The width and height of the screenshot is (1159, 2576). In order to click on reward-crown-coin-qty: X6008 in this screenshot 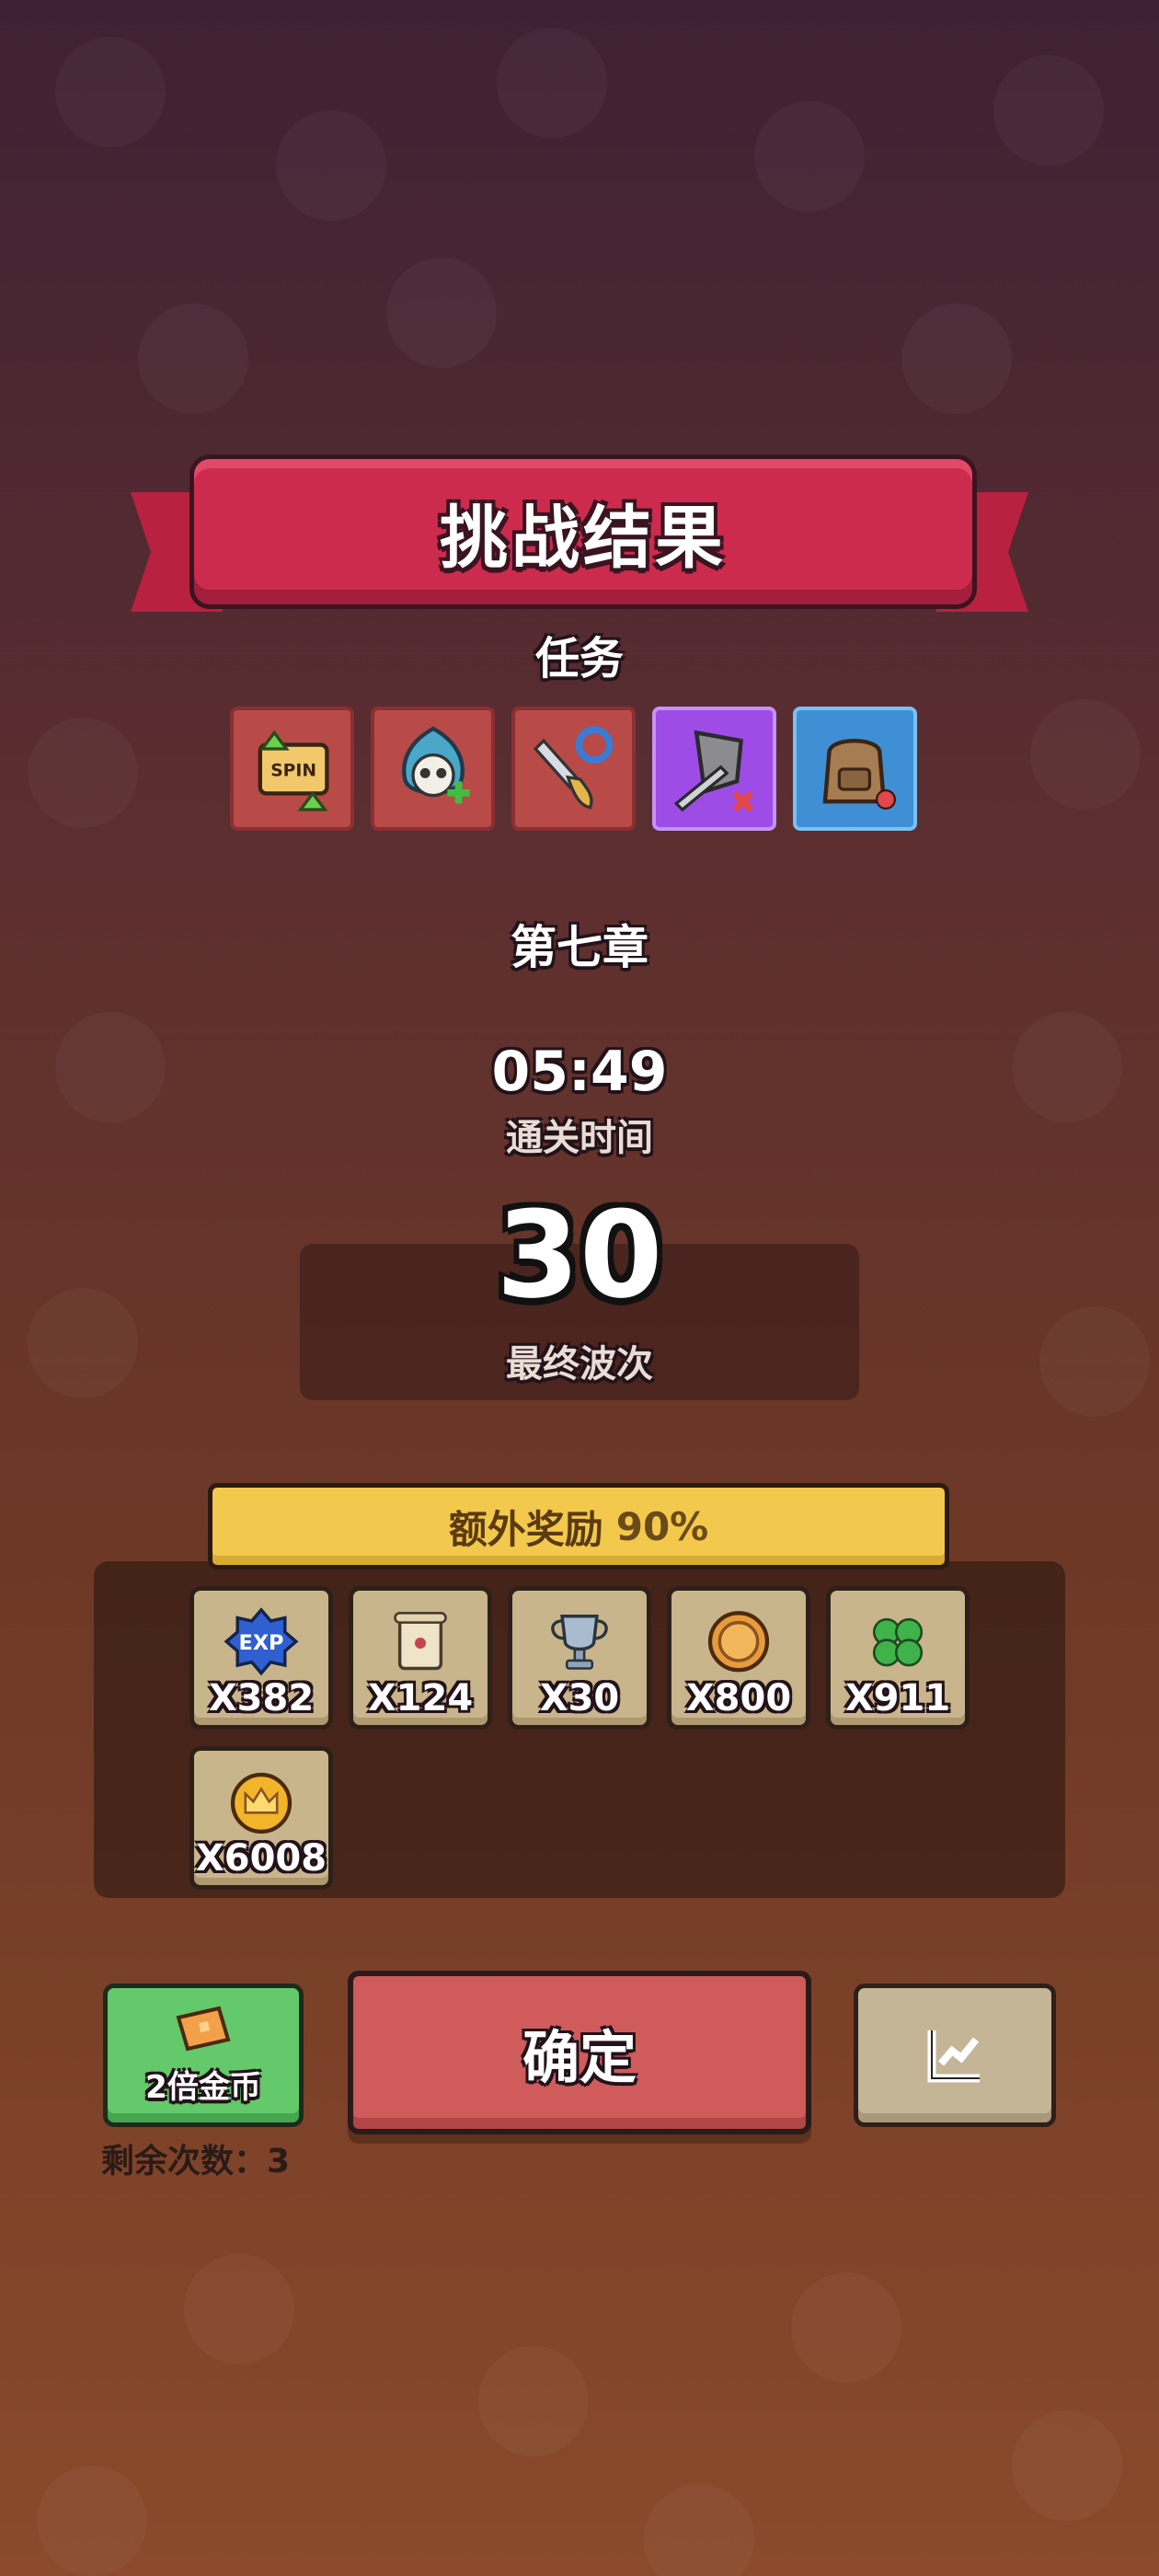, I will do `click(261, 1858)`.